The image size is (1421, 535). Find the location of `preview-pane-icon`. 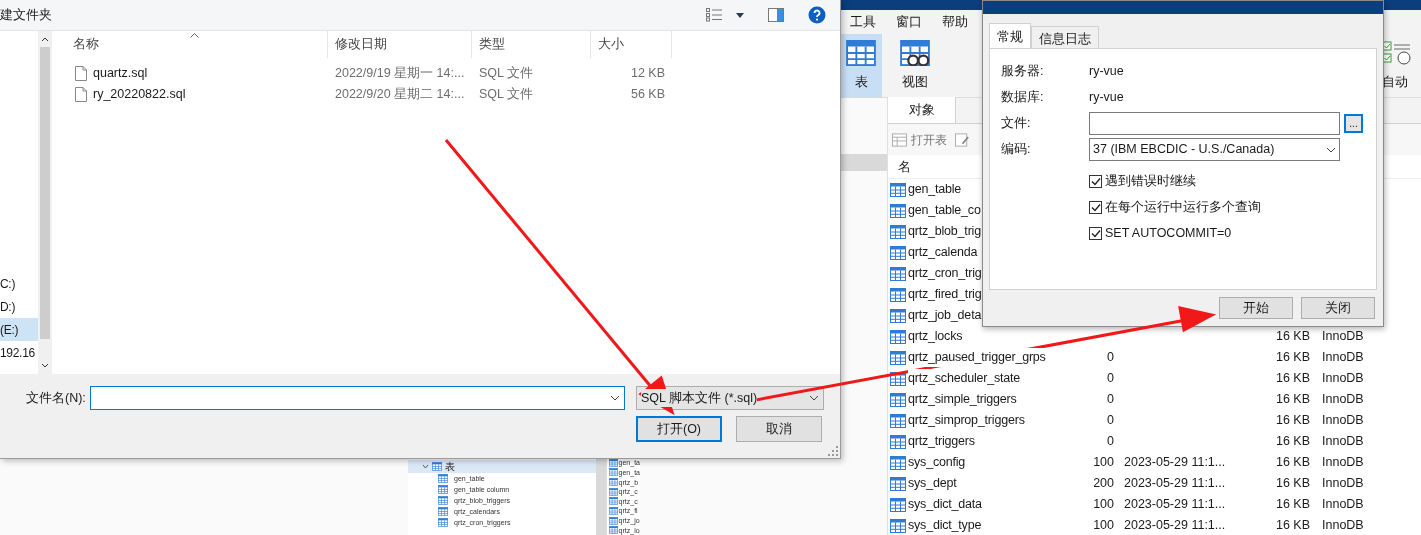

preview-pane-icon is located at coordinates (776, 15).